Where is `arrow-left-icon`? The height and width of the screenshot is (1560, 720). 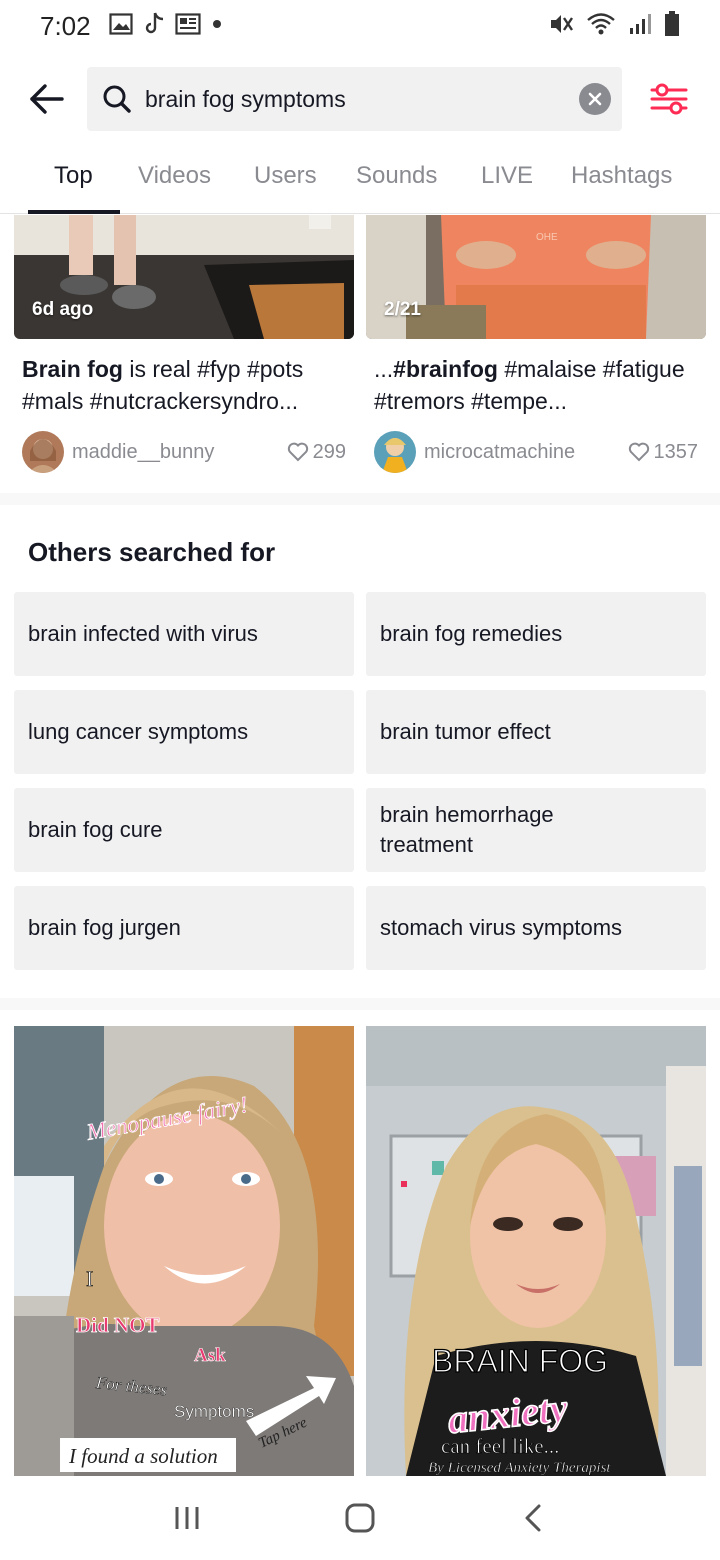
arrow-left-icon is located at coordinates (47, 99).